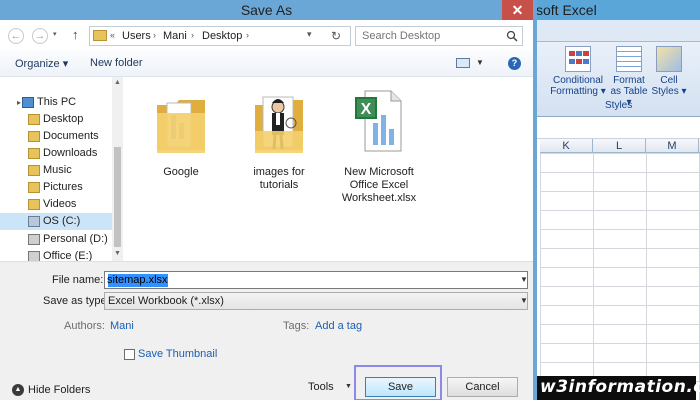  I want to click on save-as-type-label: Save as type:, so click(76, 301).